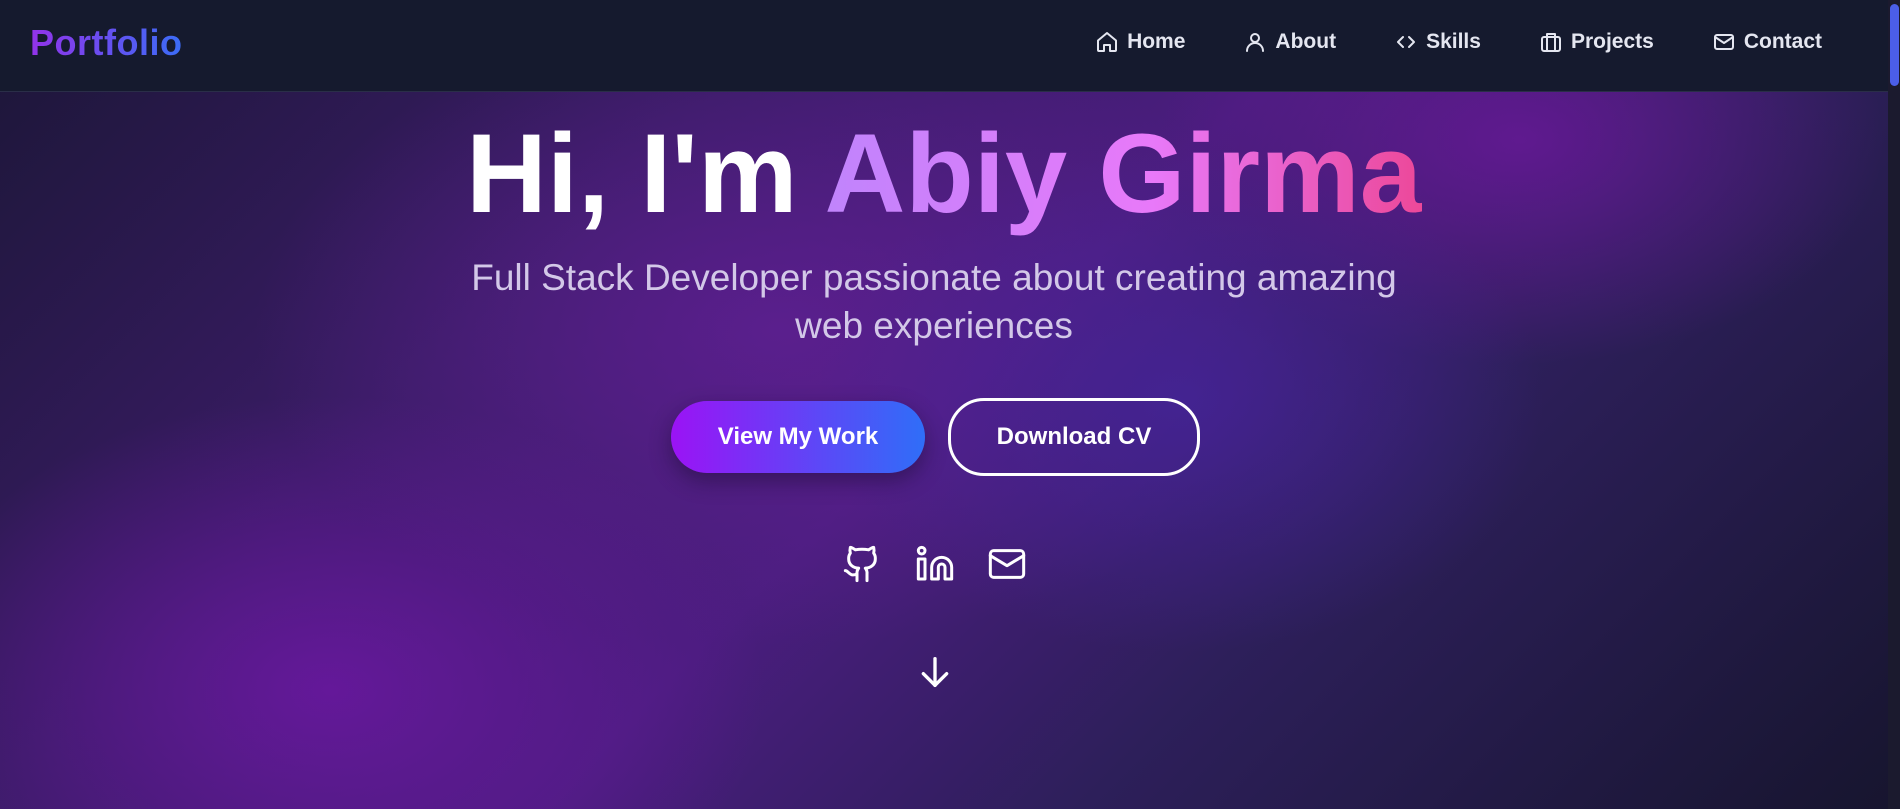 The image size is (1900, 809). I want to click on scroll-down-arrow, so click(935, 672).